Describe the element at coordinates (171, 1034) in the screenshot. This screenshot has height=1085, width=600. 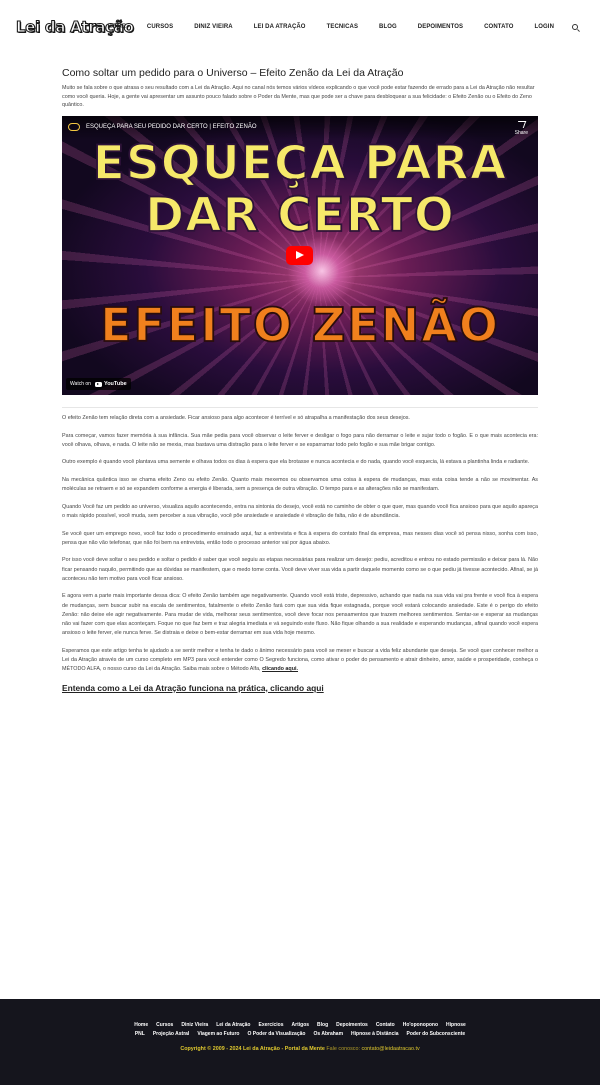
I see `footer-link-projecao-astral: Projeção Astral` at that location.